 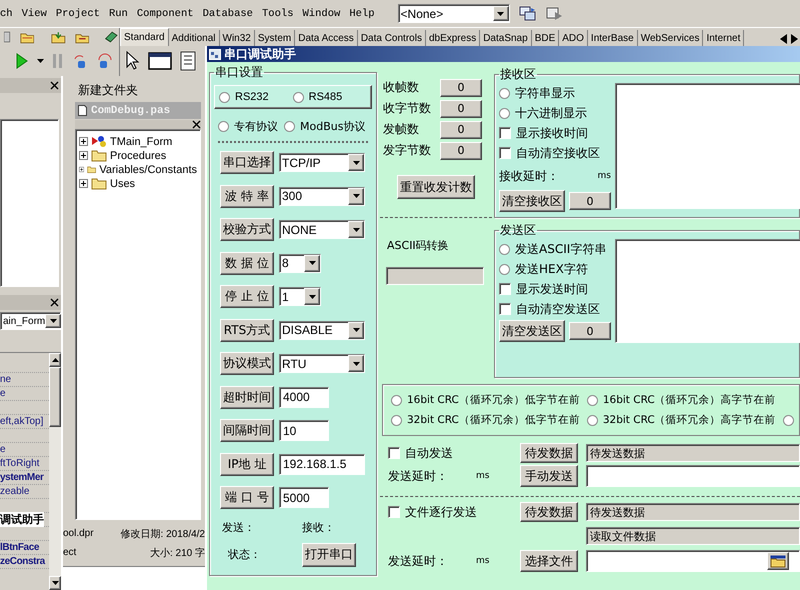 I want to click on menu-item: Component, so click(x=165, y=14).